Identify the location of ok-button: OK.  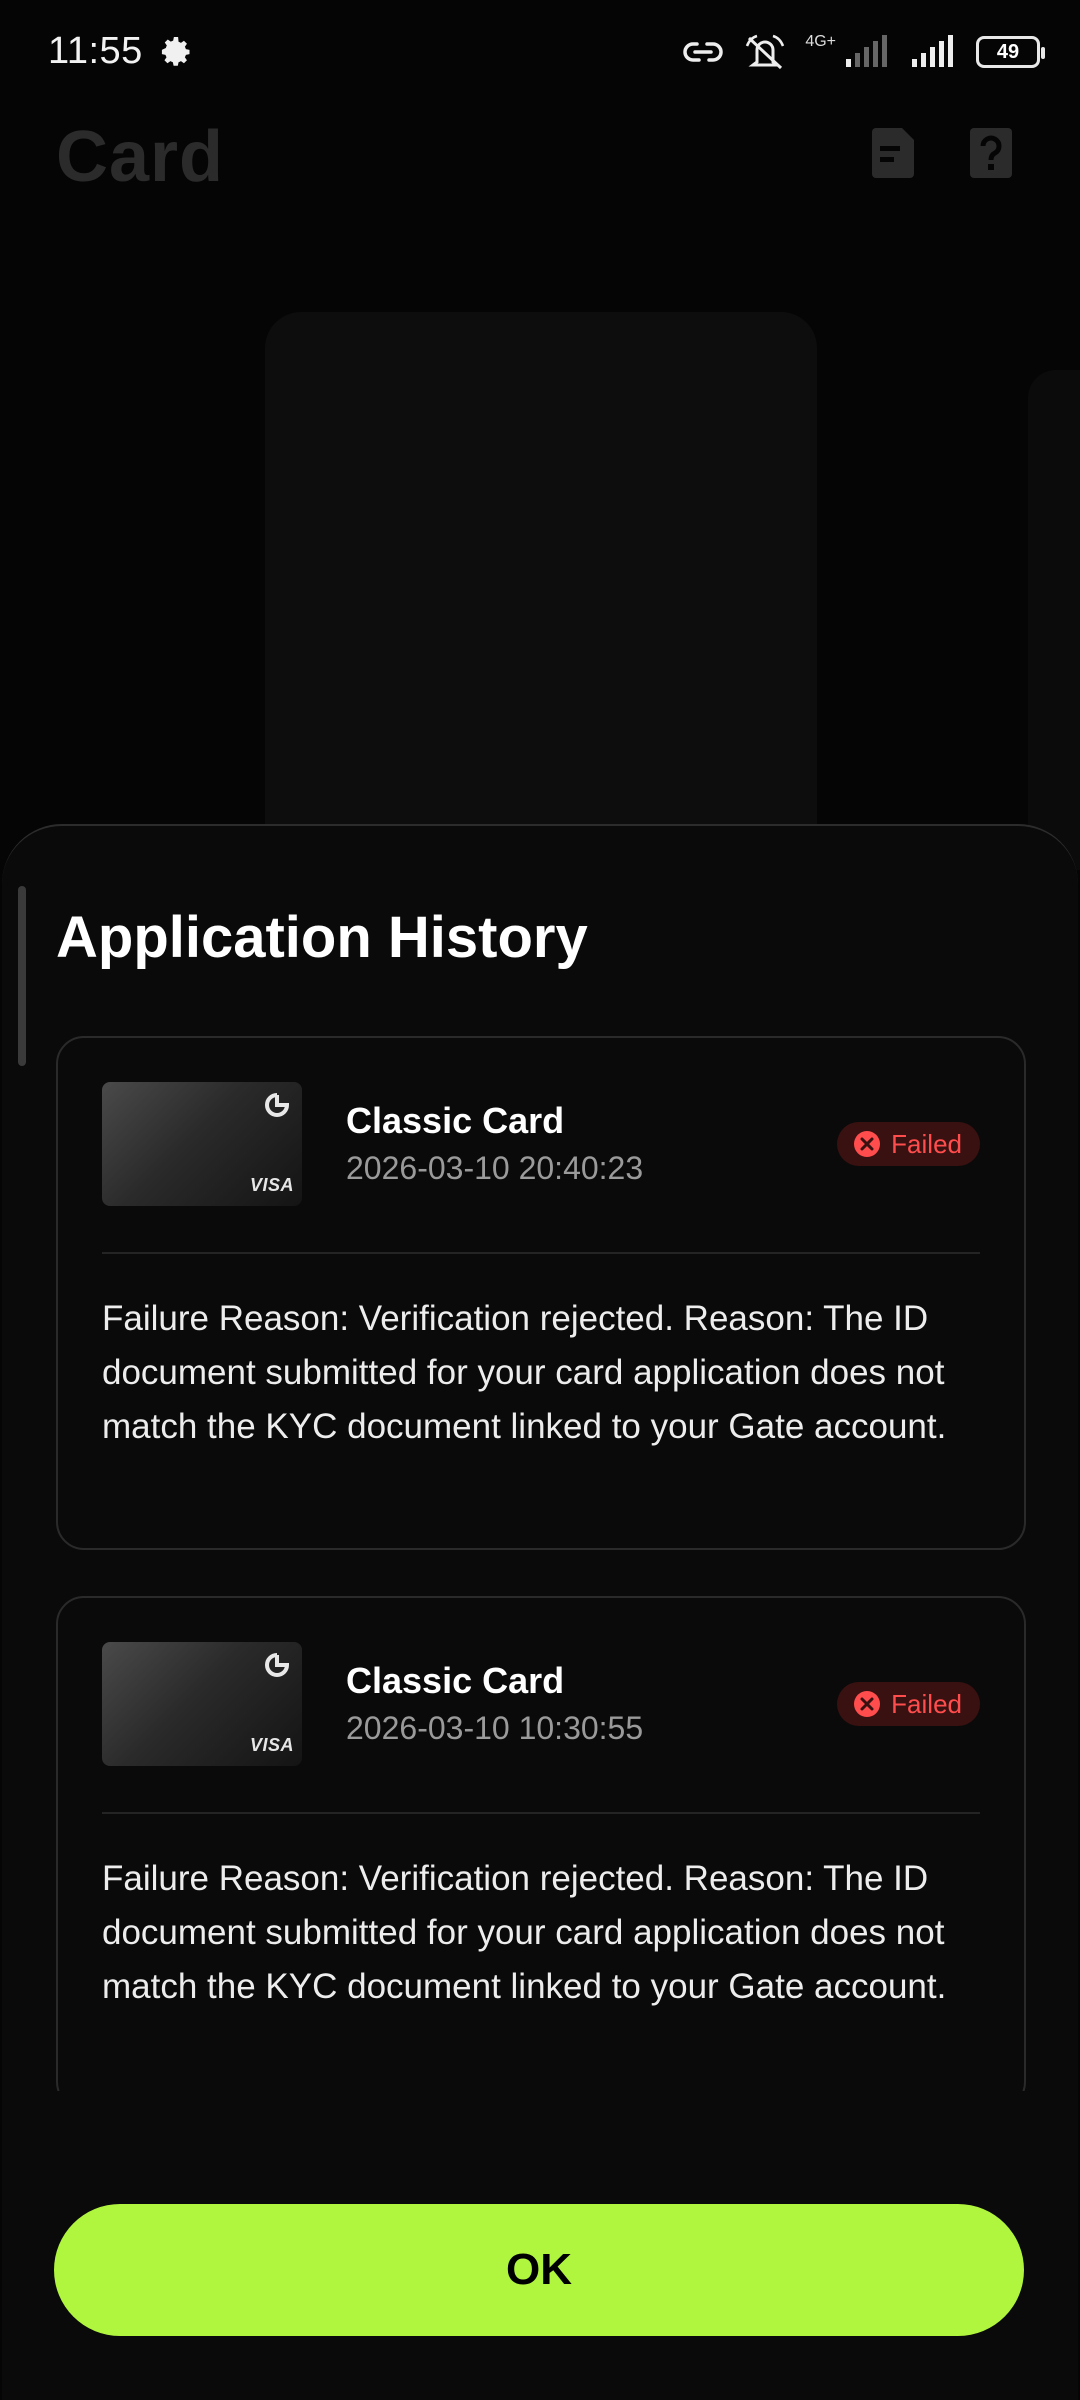
(539, 2270).